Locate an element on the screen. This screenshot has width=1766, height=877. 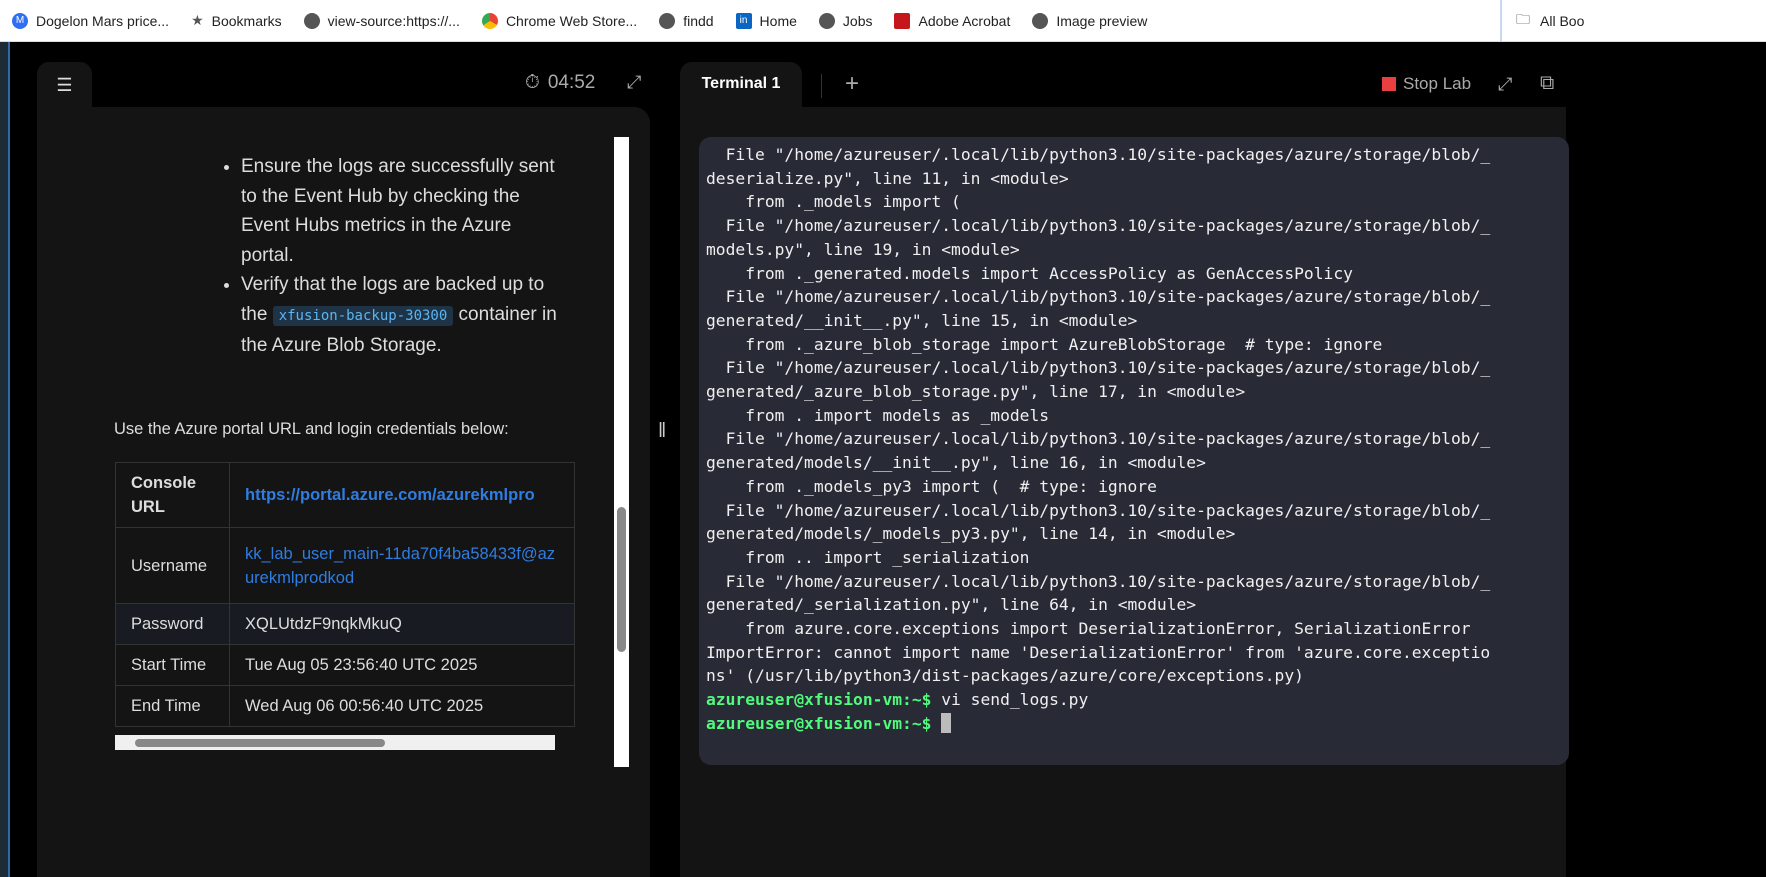
folder-icon: 🗀 is located at coordinates (1523, 19).